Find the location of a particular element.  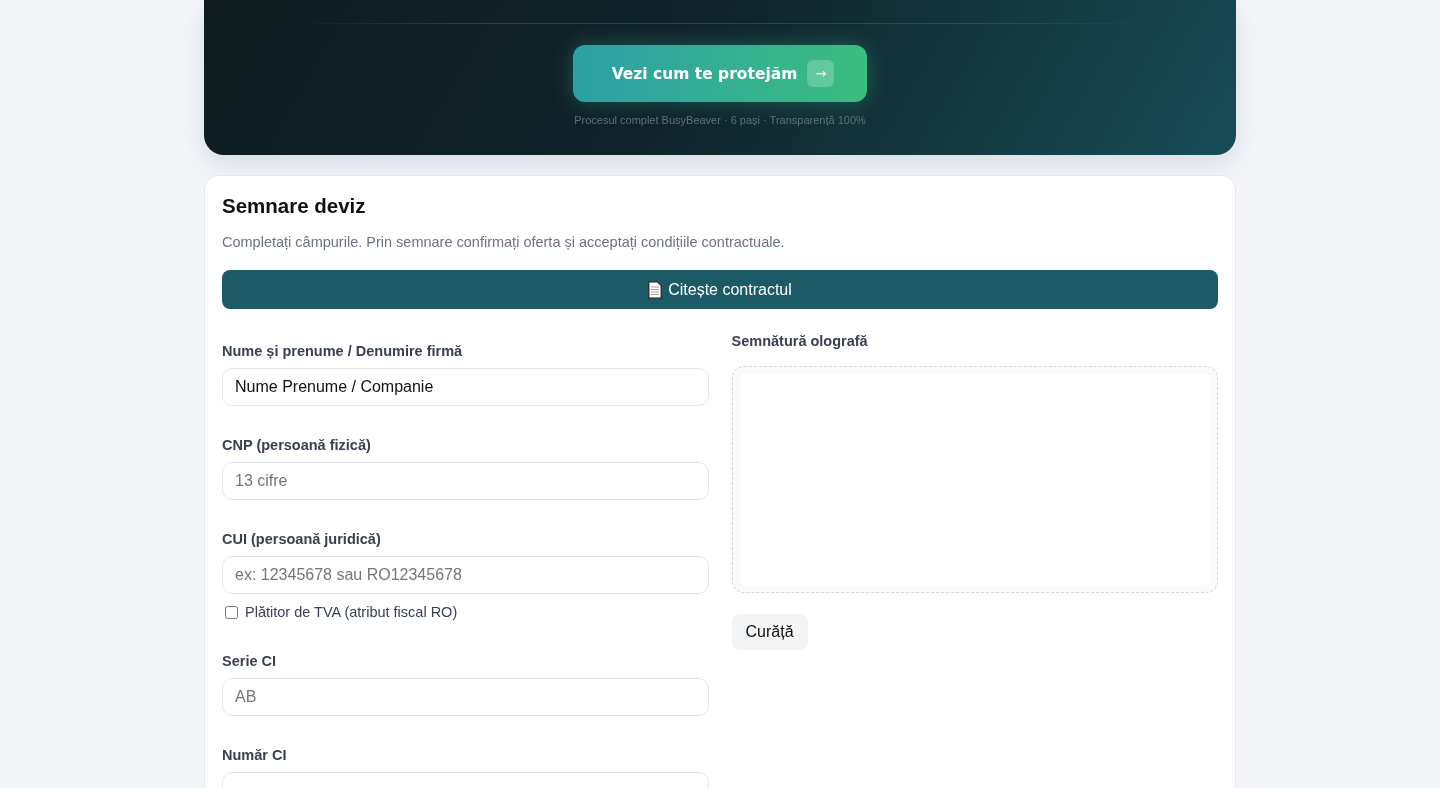

field-label: Serie CI is located at coordinates (249, 661).